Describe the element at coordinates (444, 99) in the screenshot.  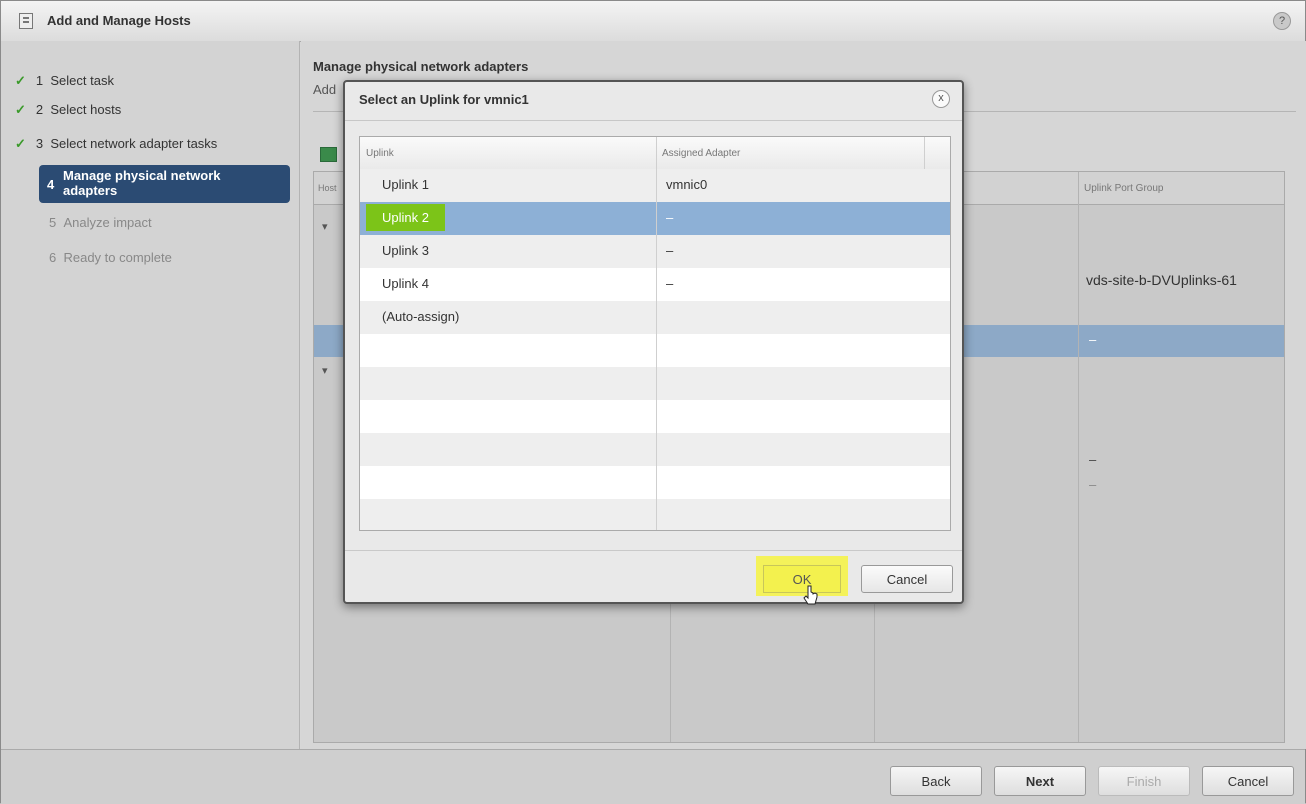
I see `dialog-title: Select an Uplink for vmnic1` at that location.